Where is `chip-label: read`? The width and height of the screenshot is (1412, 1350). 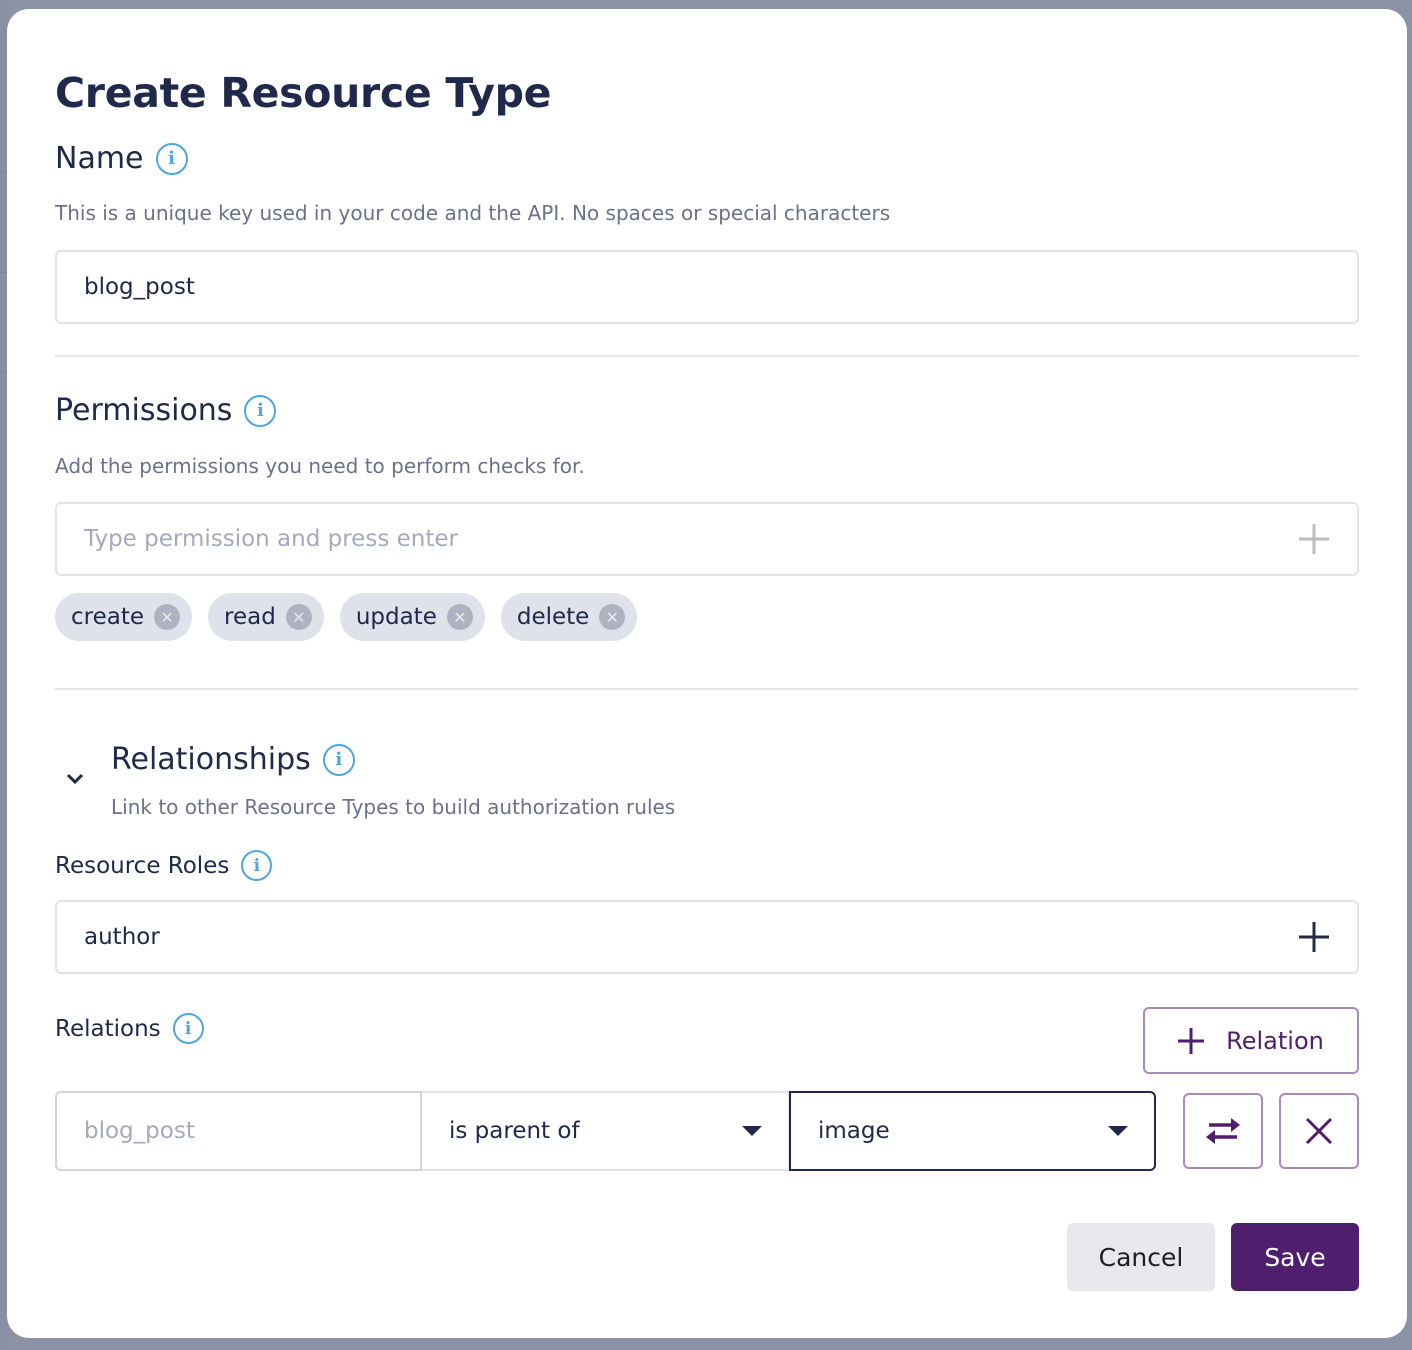 chip-label: read is located at coordinates (250, 617).